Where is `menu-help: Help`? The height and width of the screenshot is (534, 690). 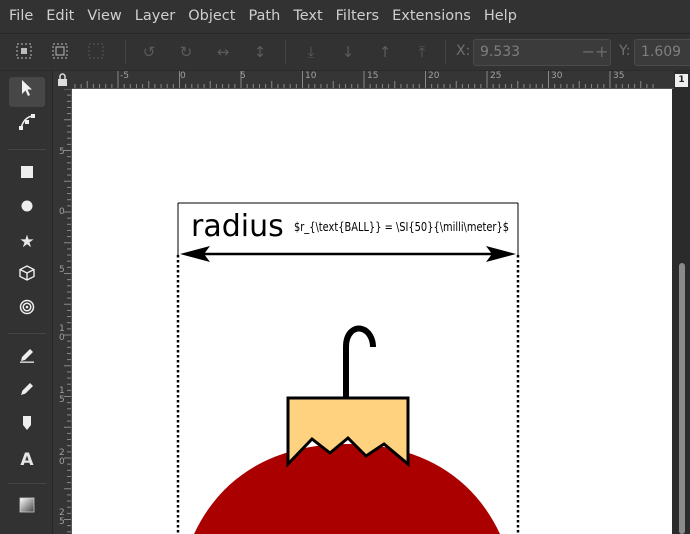 menu-help: Help is located at coordinates (500, 16).